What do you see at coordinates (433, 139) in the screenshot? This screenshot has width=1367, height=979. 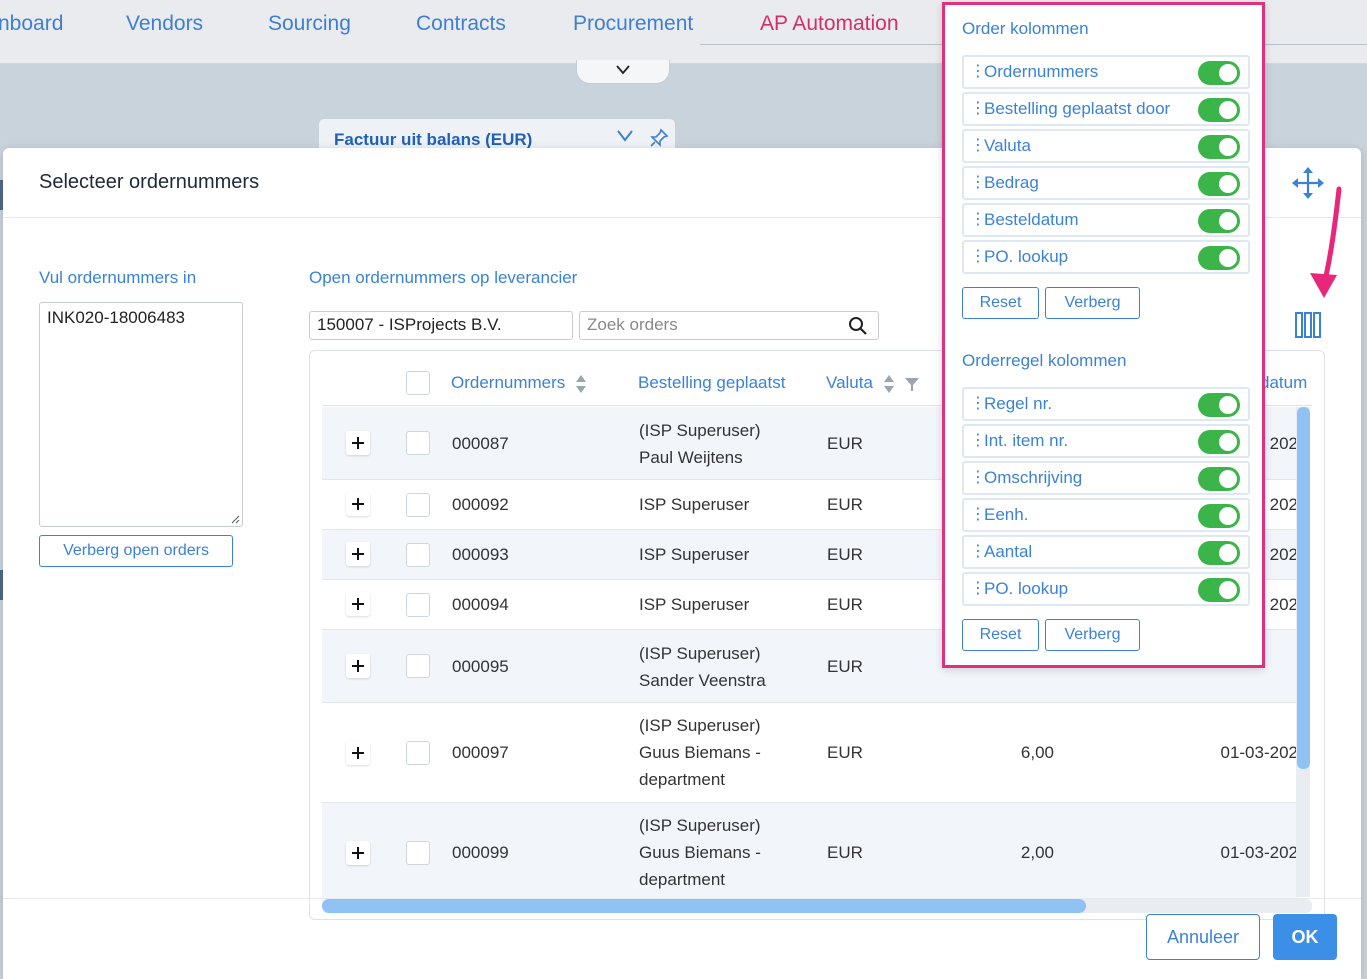 I see `background-card-title: Factuur uit balans (EUR)` at bounding box center [433, 139].